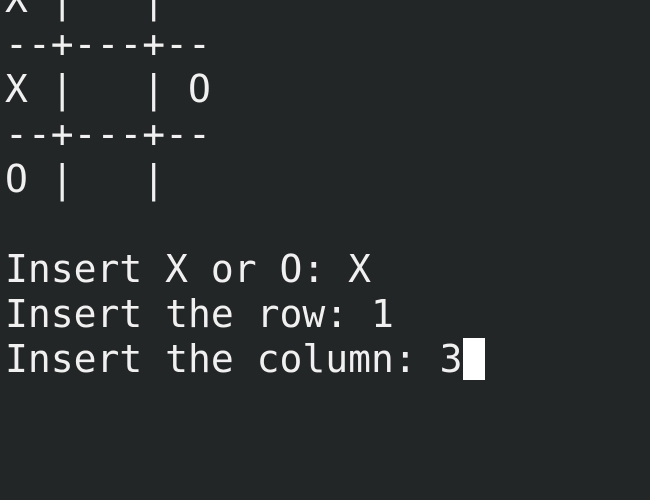  Describe the element at coordinates (473, 359) in the screenshot. I see `text-cursor` at that location.